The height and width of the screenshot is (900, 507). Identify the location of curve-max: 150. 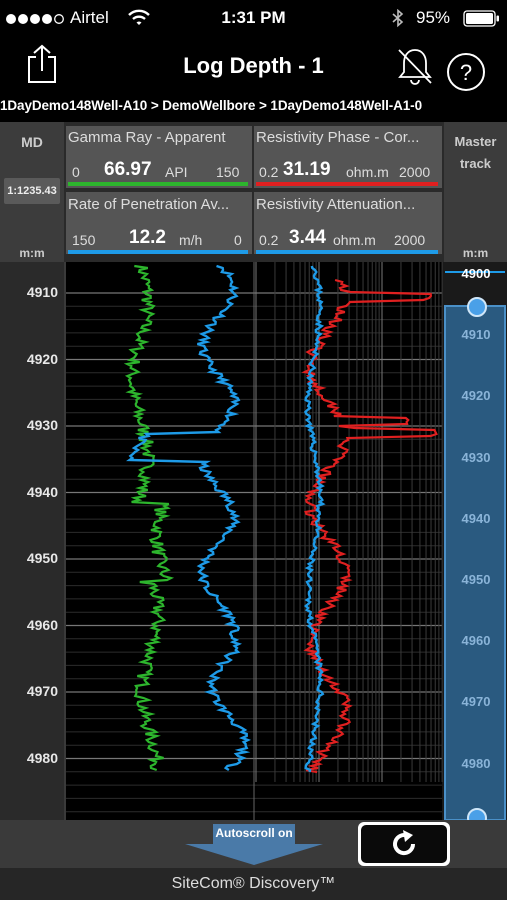
(228, 172).